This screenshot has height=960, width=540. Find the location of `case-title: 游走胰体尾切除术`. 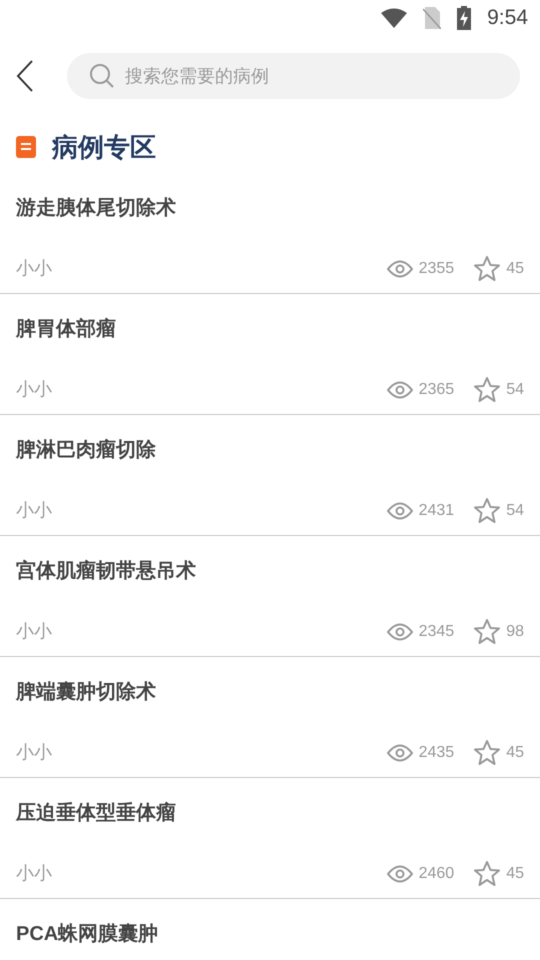

case-title: 游走胰体尾切除术 is located at coordinates (96, 208).